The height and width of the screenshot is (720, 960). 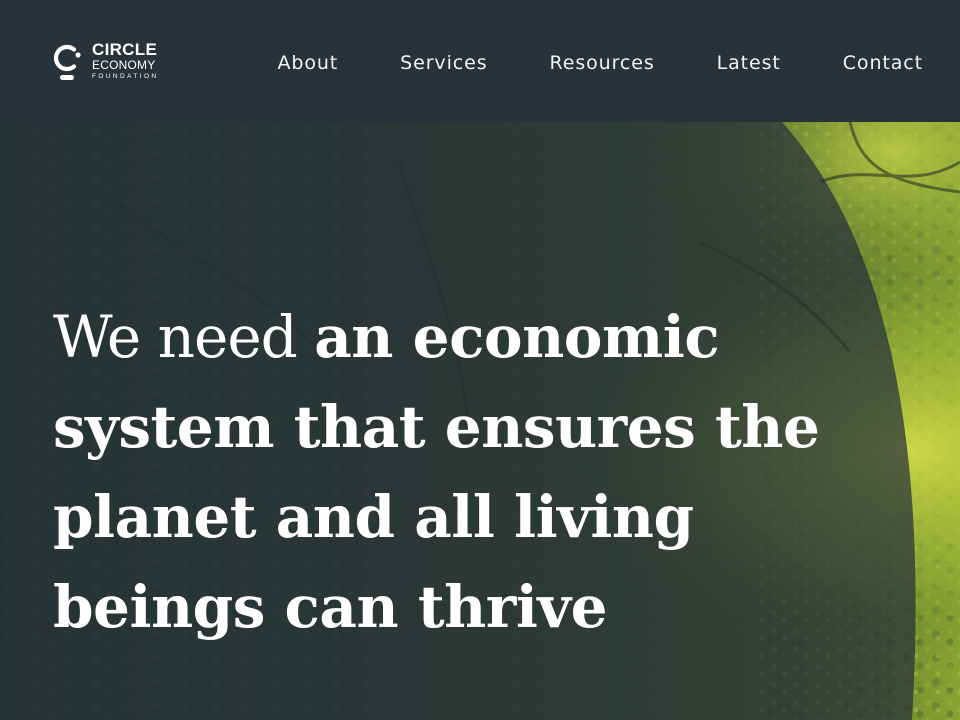 I want to click on logo-link: CIRCLE ECONOMY FOUNDATION, so click(x=117, y=62).